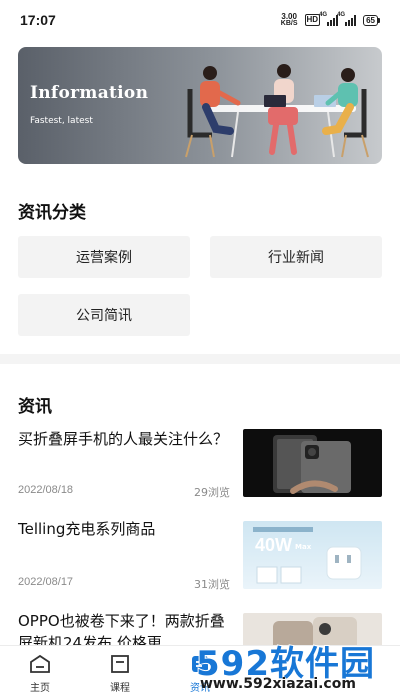 Image resolution: width=400 pixels, height=700 pixels. Describe the element at coordinates (212, 584) in the screenshot. I see `news-views: 31浏览` at that location.